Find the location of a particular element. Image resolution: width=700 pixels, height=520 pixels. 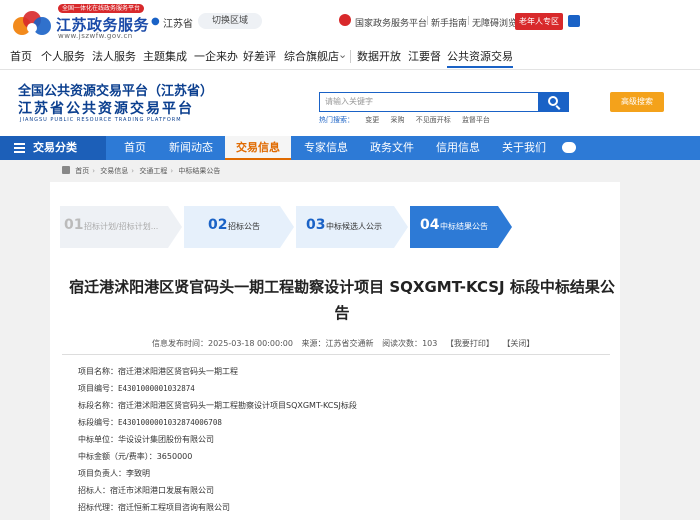

chat-icon is located at coordinates (569, 147).